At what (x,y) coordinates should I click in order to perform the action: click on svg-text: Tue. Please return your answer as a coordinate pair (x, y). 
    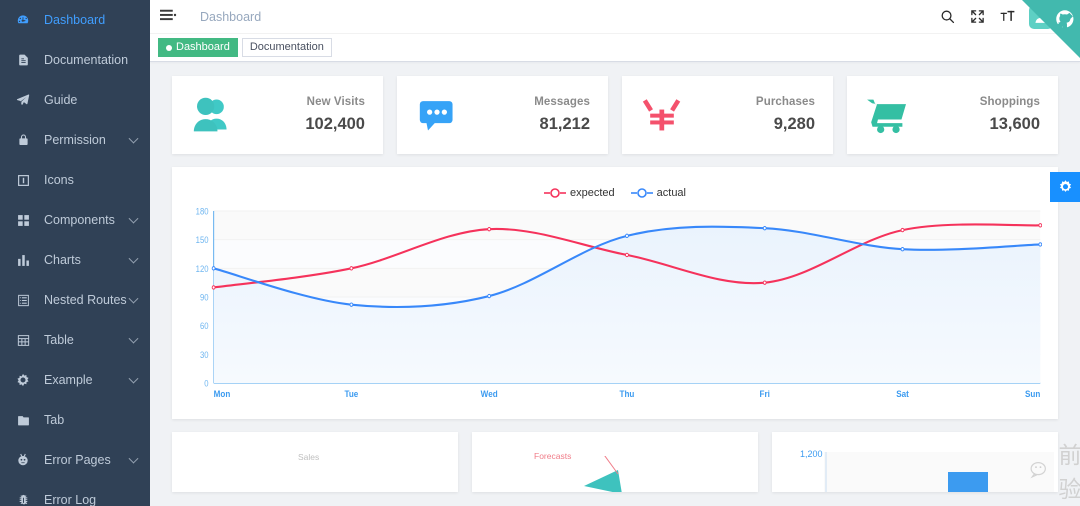
    Looking at the image, I should click on (351, 393).